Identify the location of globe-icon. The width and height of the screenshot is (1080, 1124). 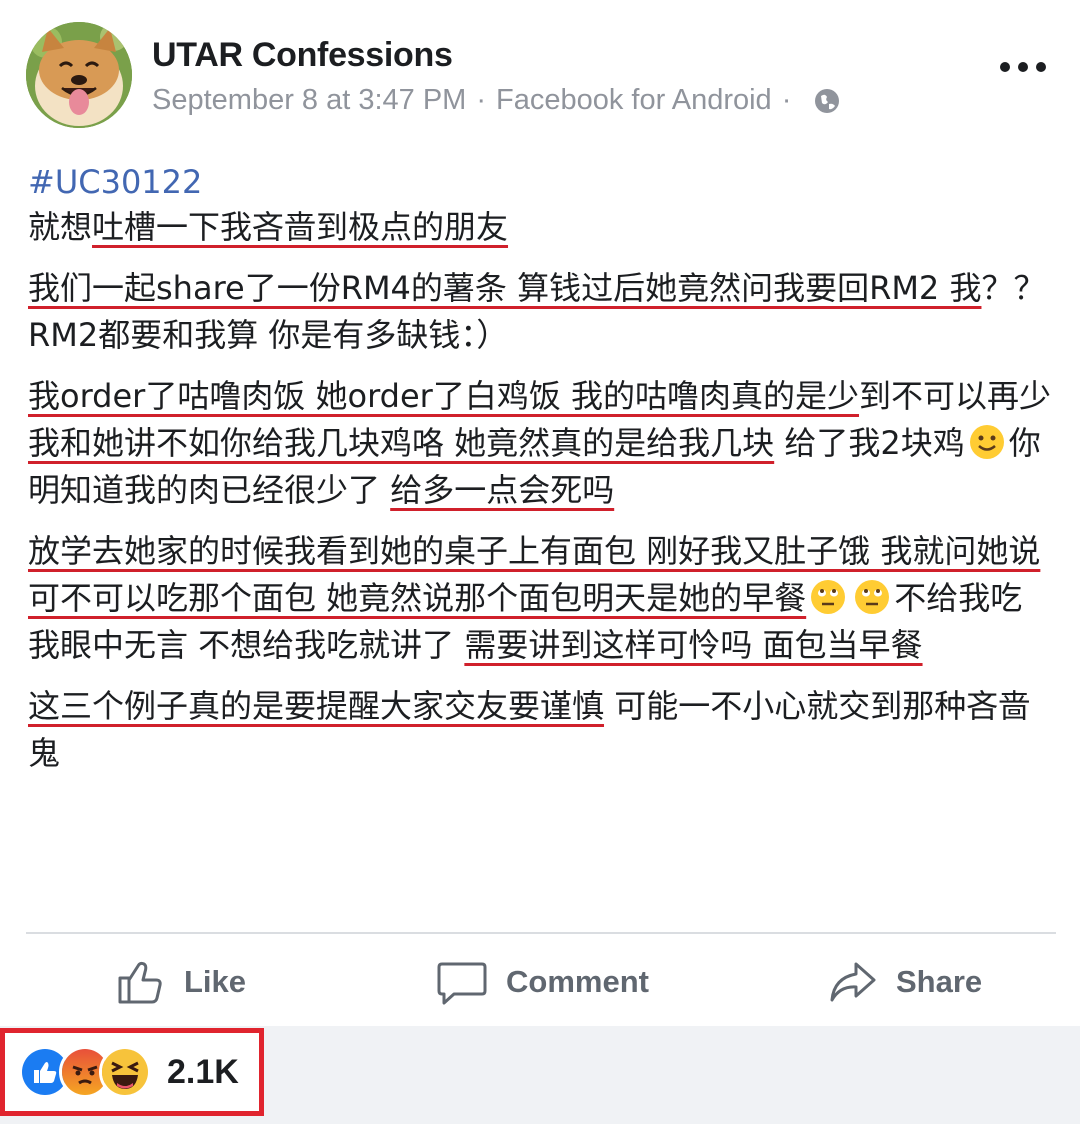
(827, 101).